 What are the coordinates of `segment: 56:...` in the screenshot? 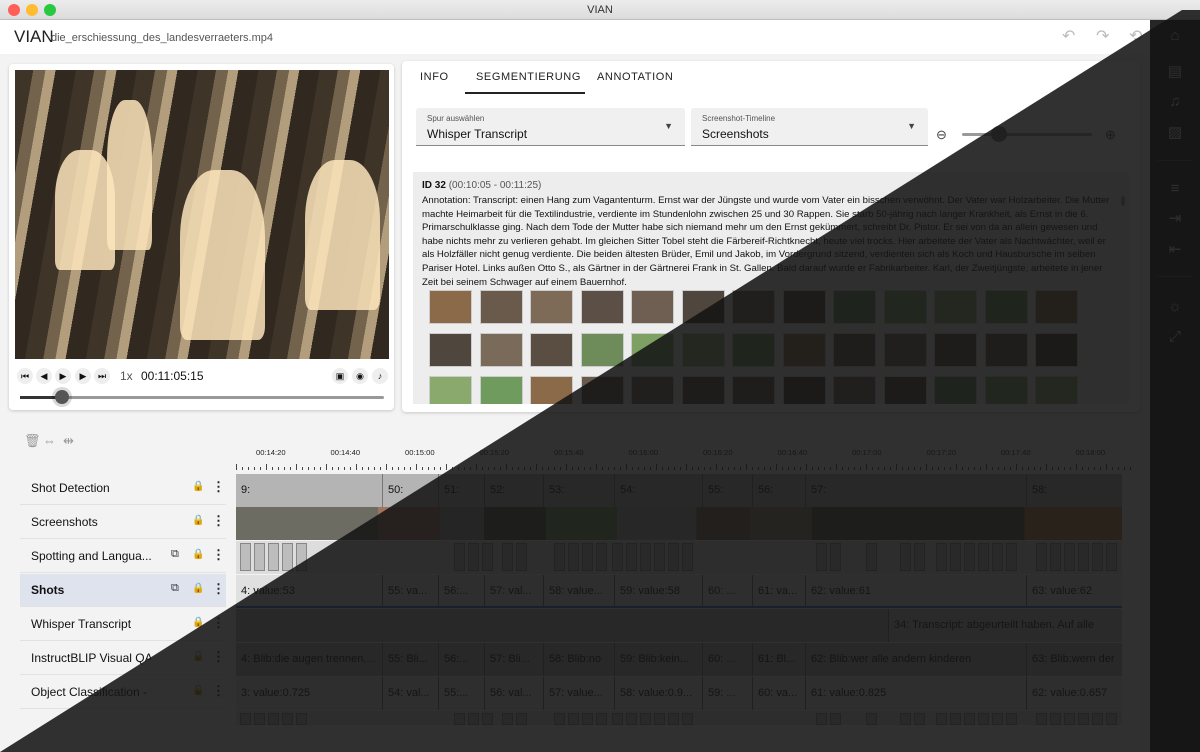 It's located at (461, 659).